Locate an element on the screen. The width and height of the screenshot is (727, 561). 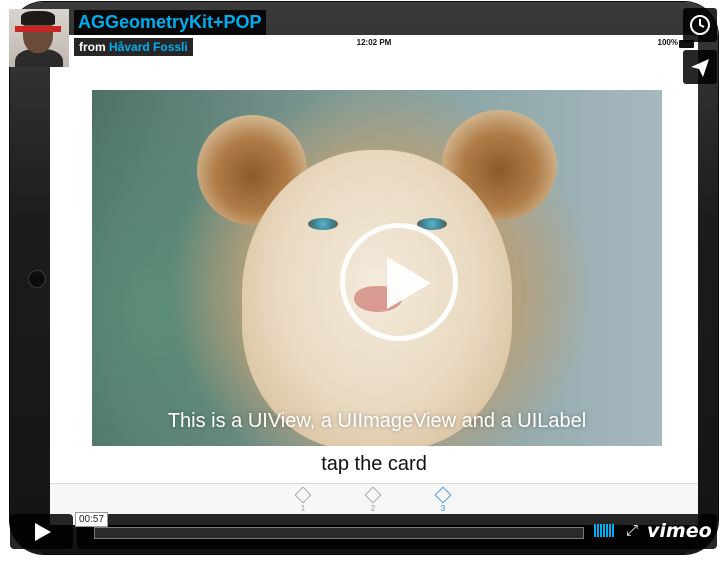
clock-icon is located at coordinates (700, 25).